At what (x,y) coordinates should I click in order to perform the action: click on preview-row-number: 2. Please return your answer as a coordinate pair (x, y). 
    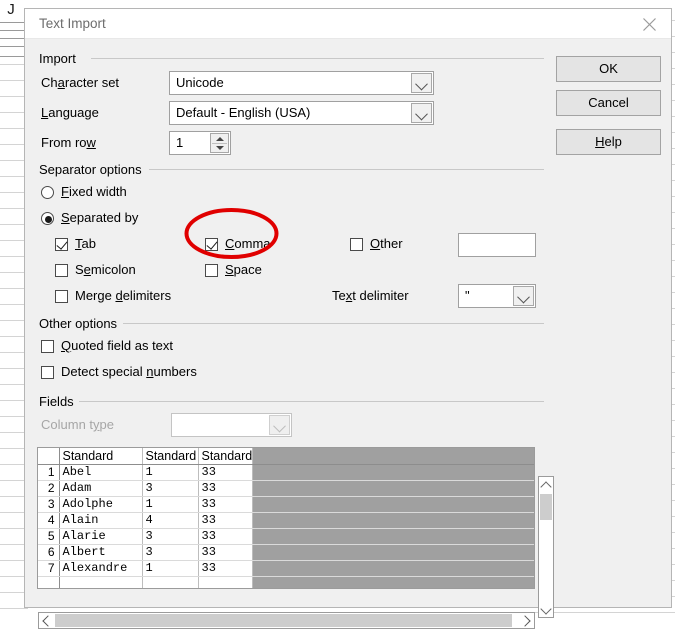
    Looking at the image, I should click on (49, 488).